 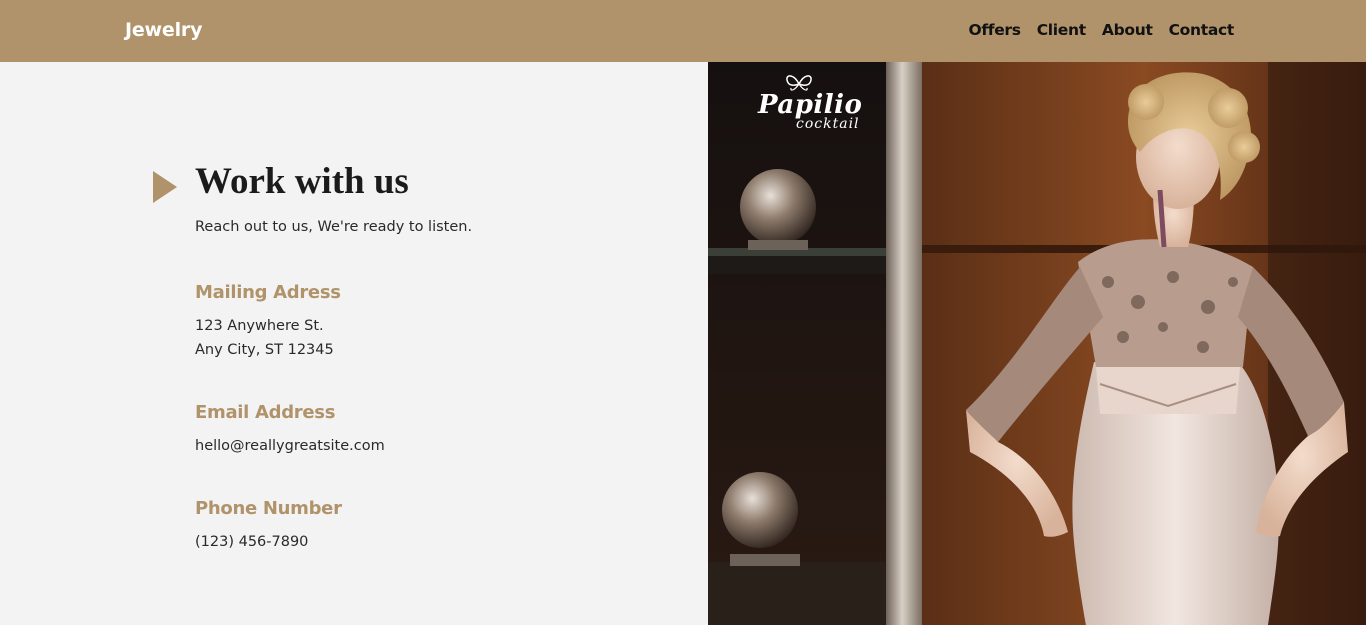 I want to click on address-line-1: 123 Anywhere St., so click(x=259, y=326).